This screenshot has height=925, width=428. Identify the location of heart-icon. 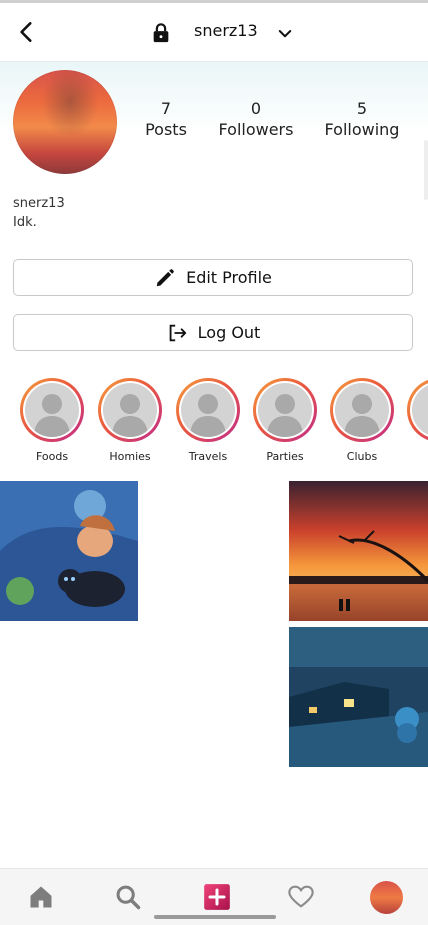
(301, 897).